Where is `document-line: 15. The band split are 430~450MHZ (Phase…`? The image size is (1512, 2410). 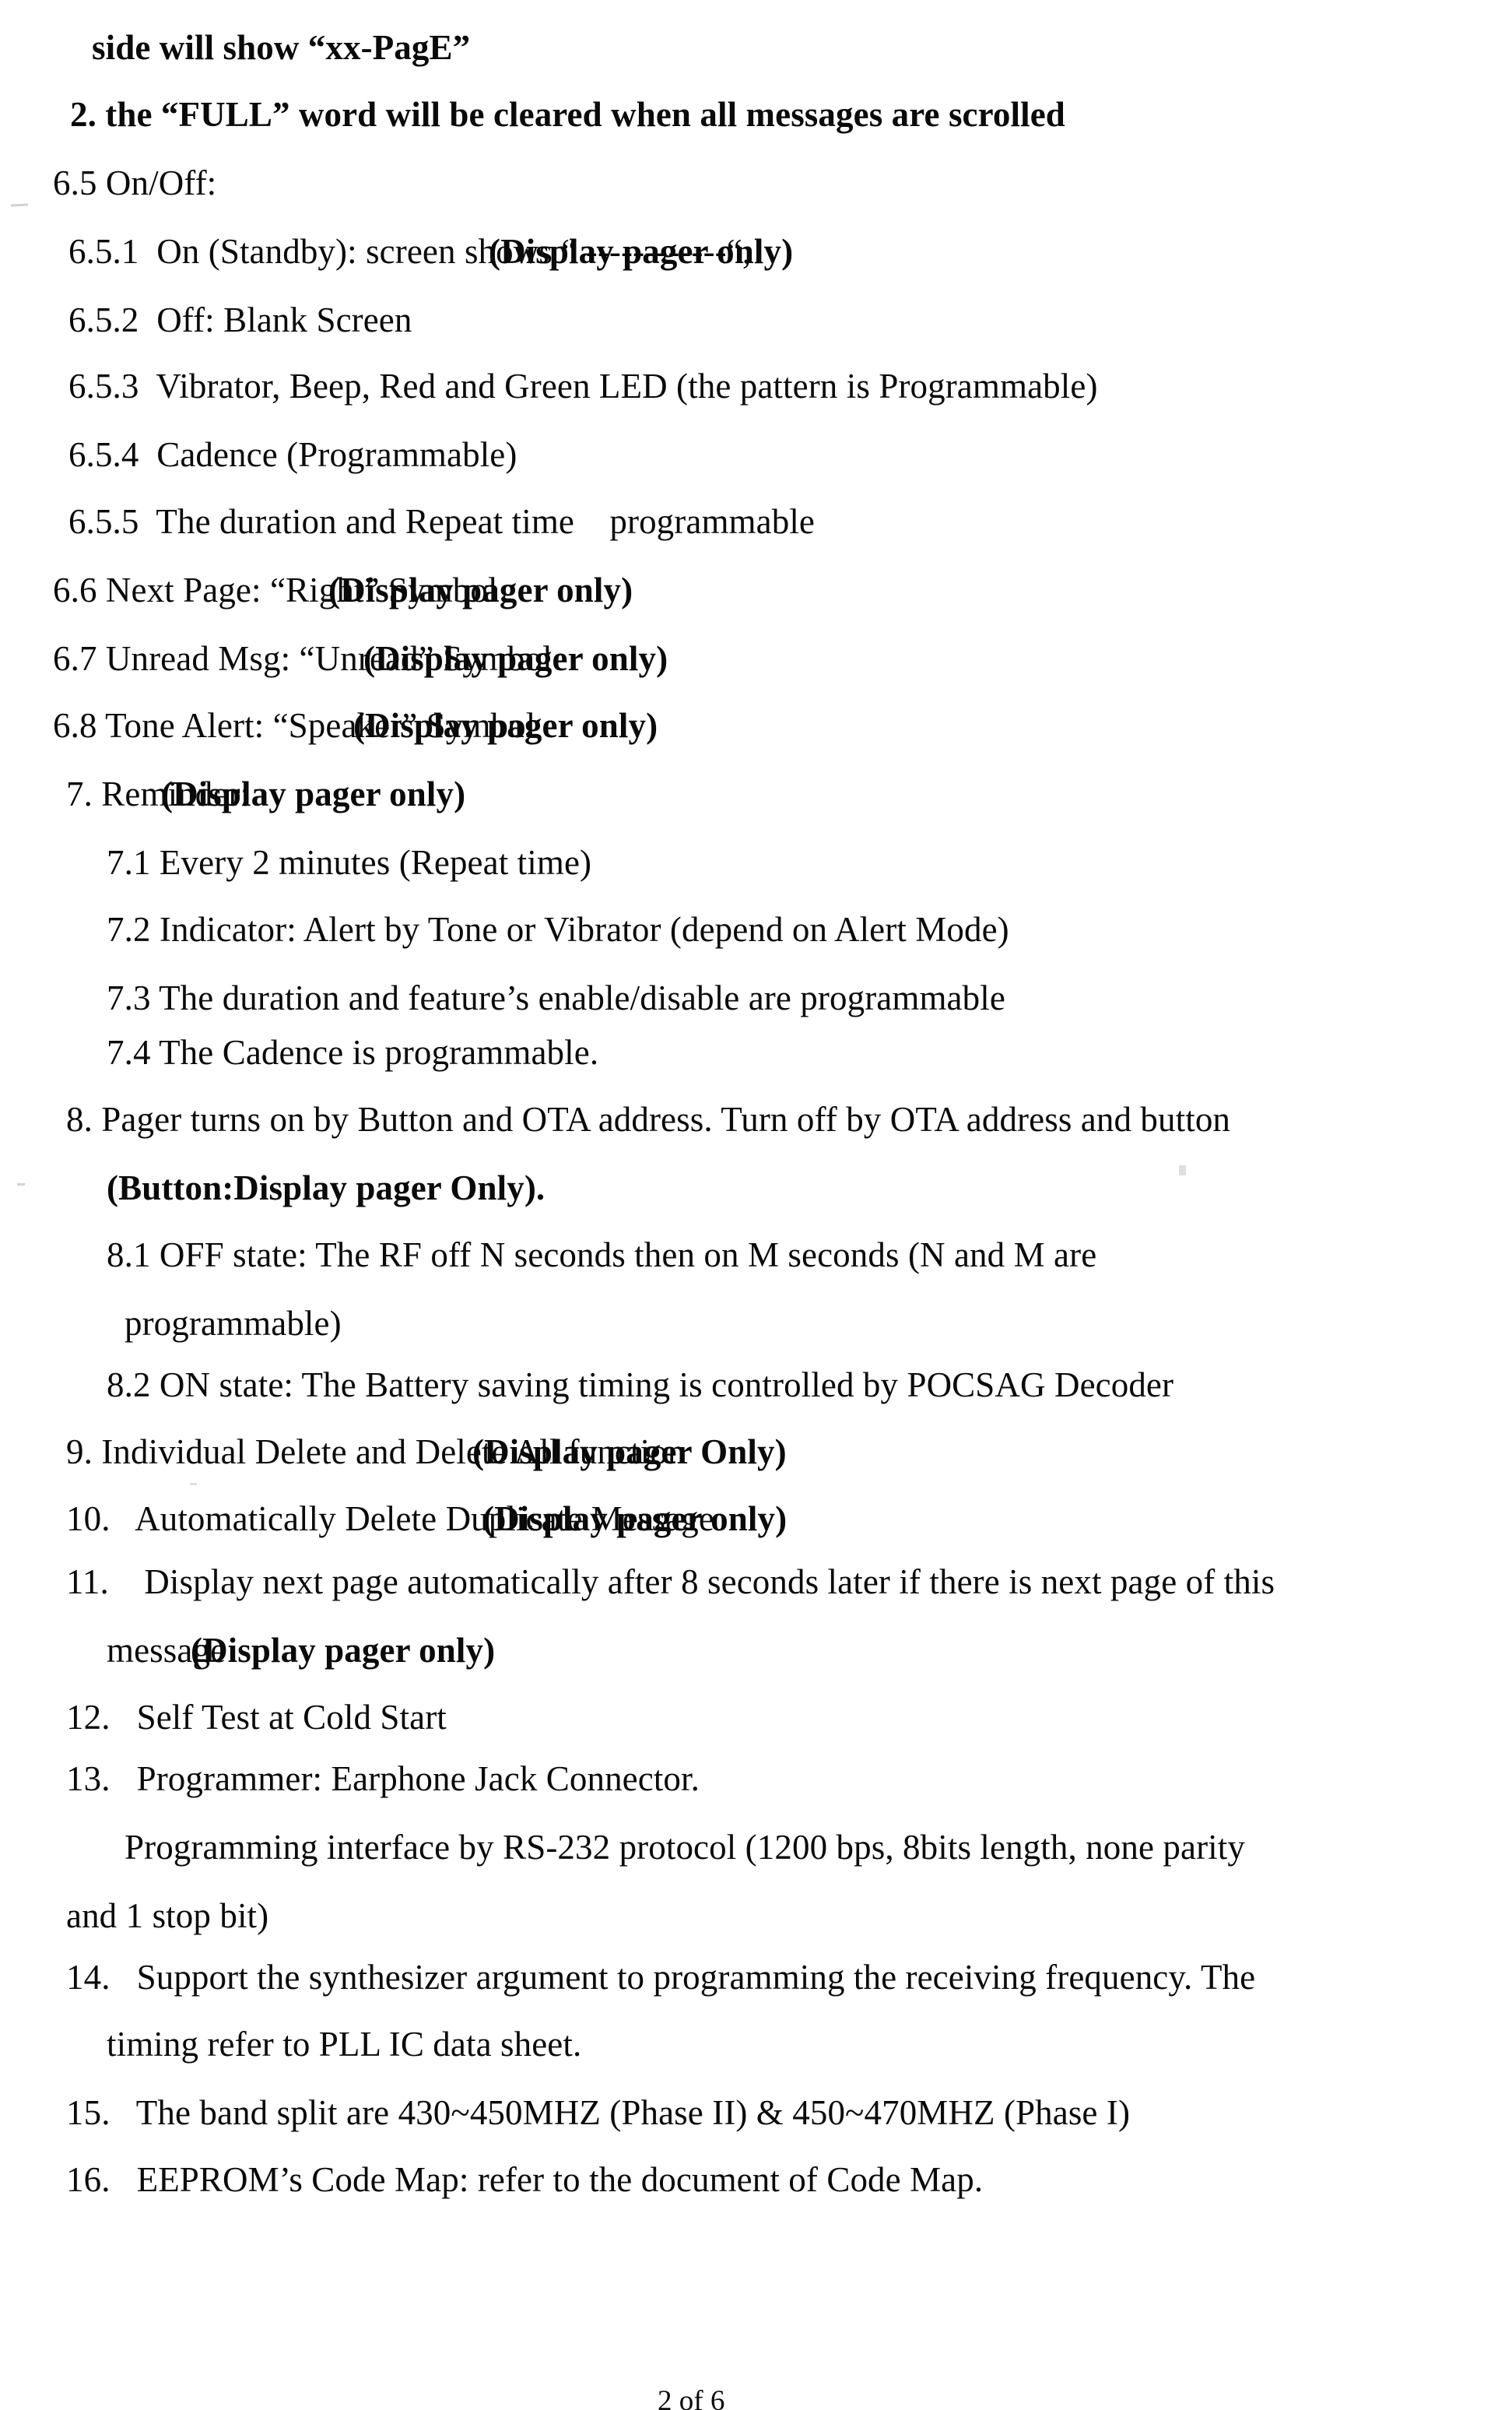 document-line: 15. The band split are 430~450MHZ (Phase… is located at coordinates (598, 2112).